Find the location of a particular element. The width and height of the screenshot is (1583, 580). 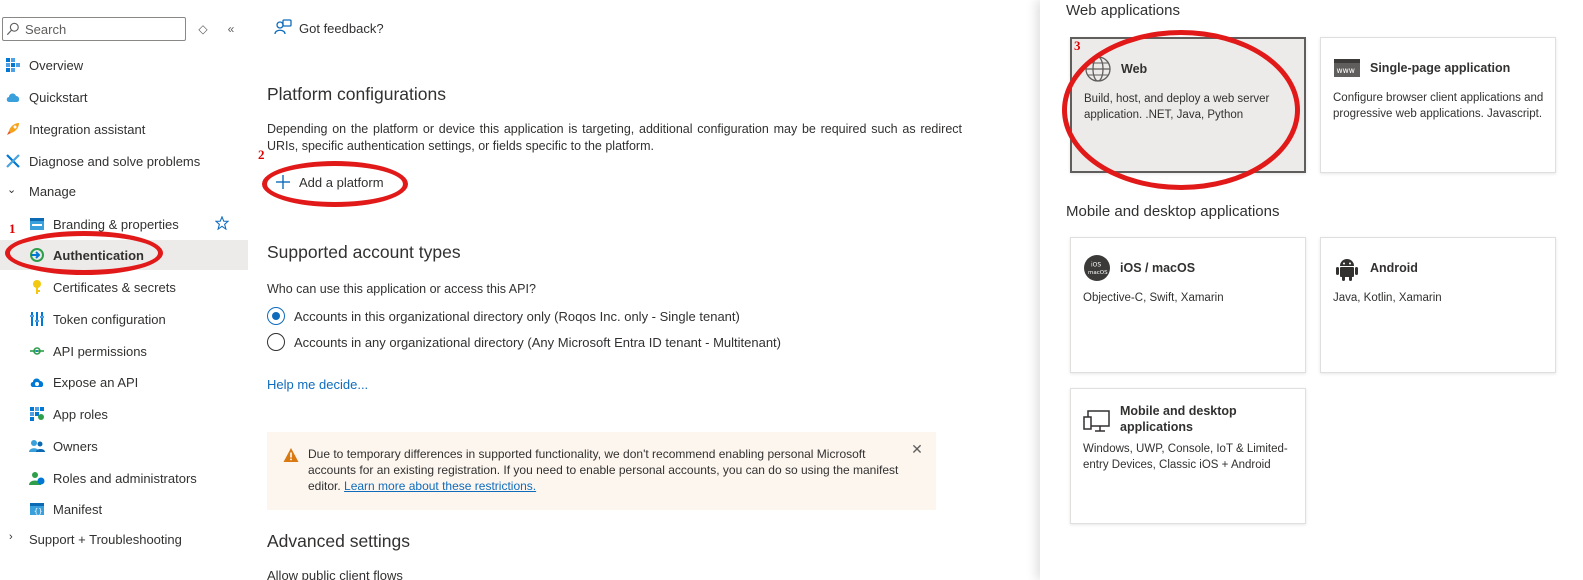

chevron-down-icon: ⌄ is located at coordinates (12, 190).